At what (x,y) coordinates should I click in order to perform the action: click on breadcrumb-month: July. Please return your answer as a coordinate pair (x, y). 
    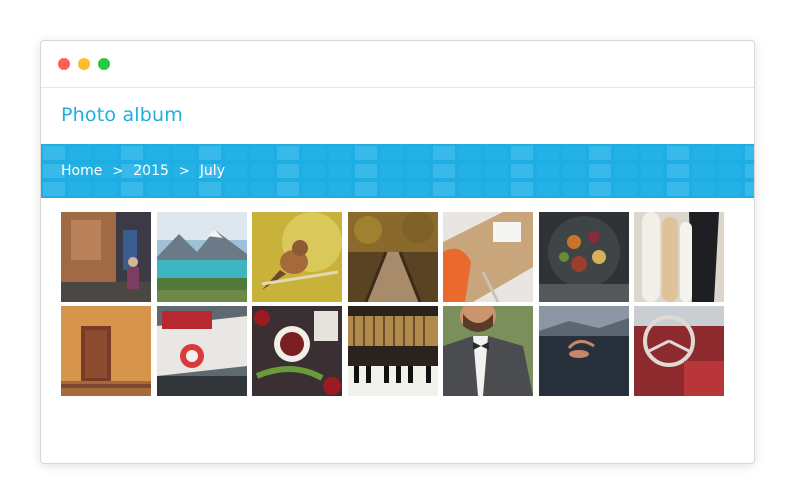
    Looking at the image, I should click on (212, 171).